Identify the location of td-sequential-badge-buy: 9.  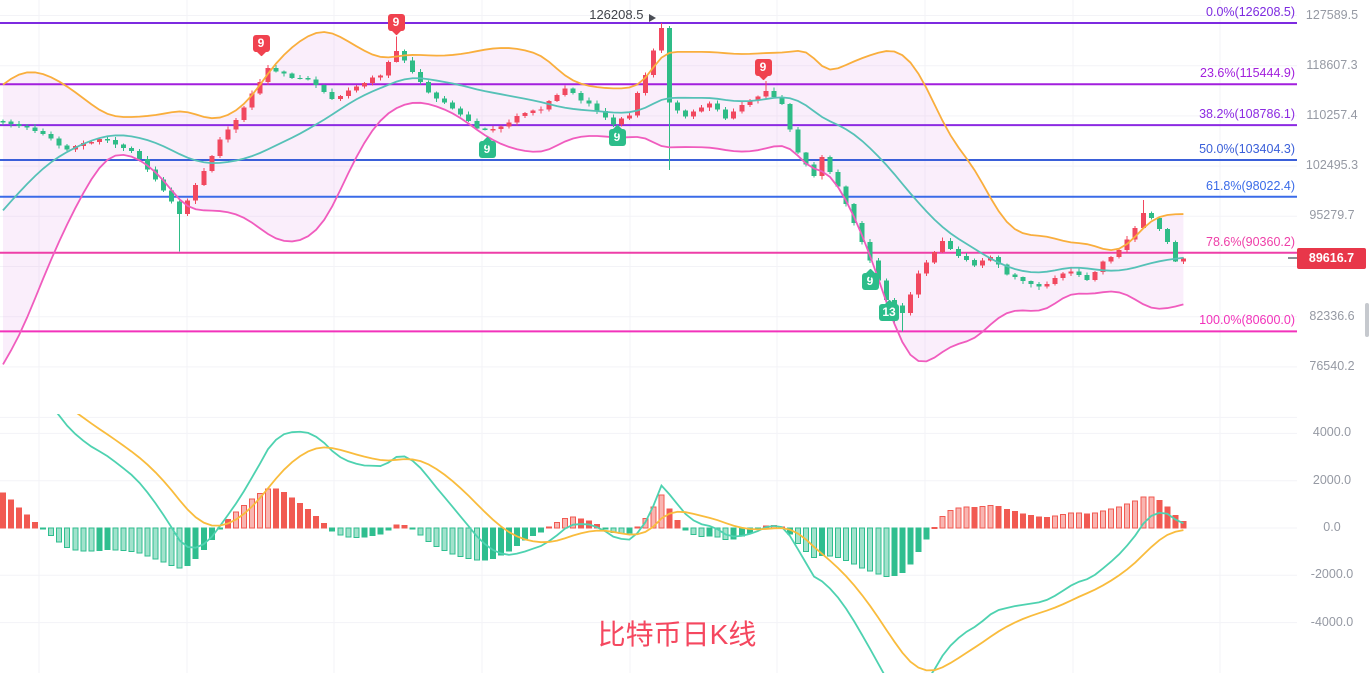
(617, 135).